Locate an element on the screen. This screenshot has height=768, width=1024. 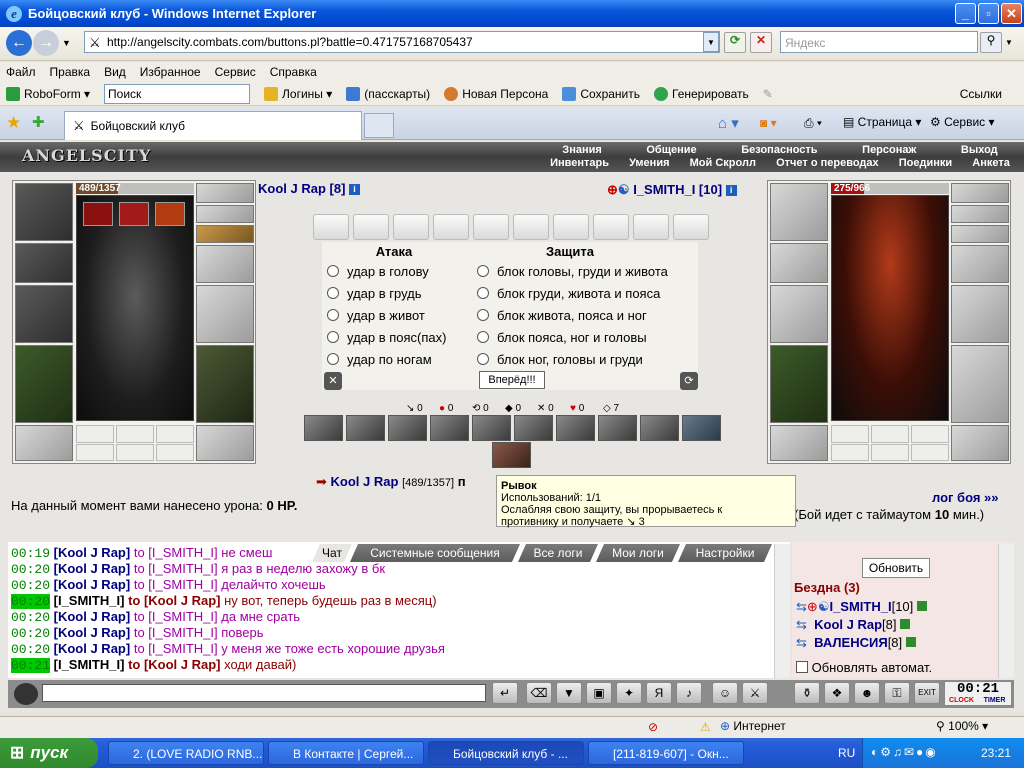
roboform-search-input: Поиск is located at coordinates (177, 93).